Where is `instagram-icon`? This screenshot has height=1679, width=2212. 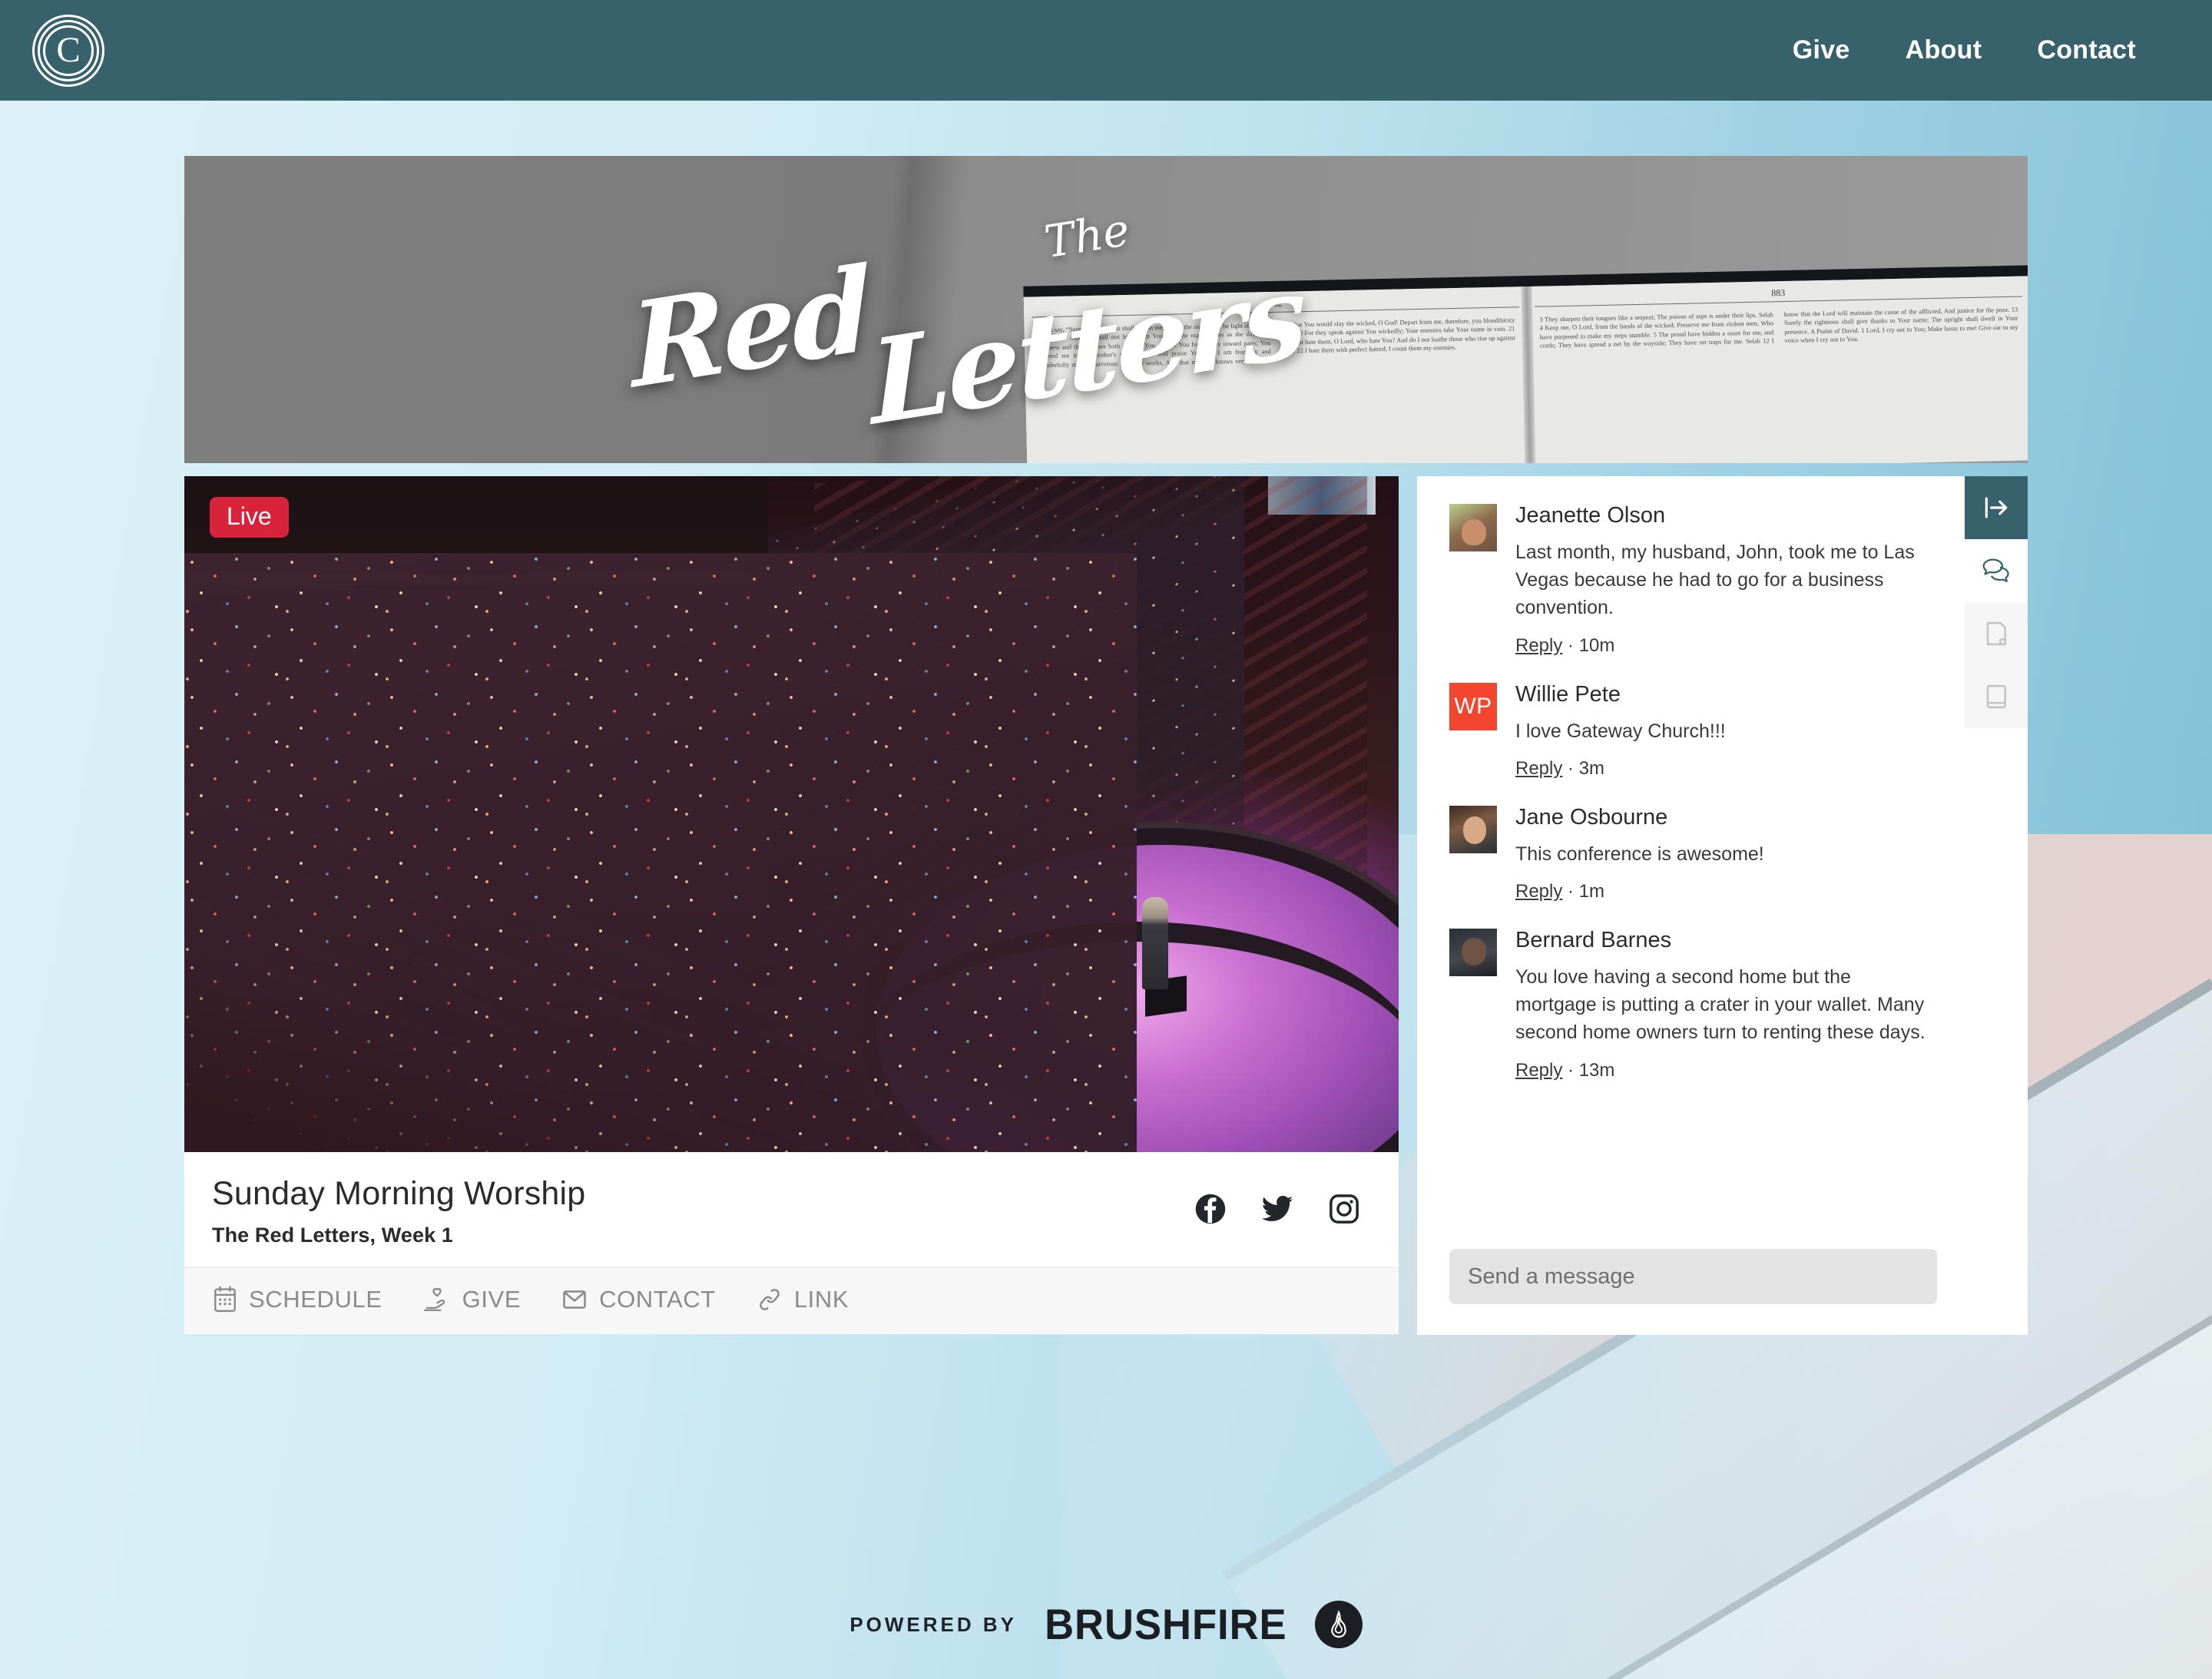
instagram-icon is located at coordinates (1344, 1209).